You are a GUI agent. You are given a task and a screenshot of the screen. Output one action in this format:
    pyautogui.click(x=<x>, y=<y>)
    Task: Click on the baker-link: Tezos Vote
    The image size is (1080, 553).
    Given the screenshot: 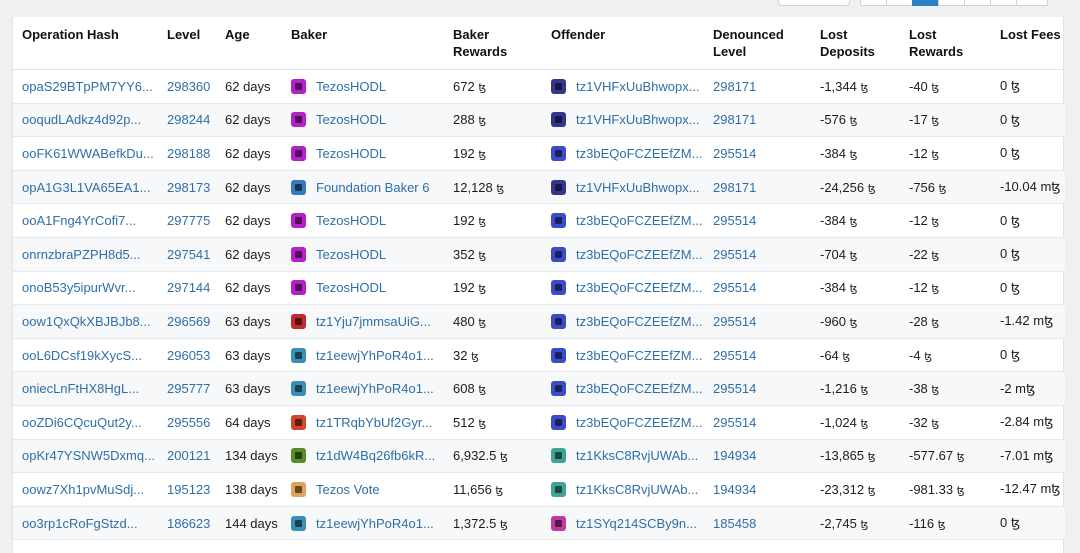 What is the action you would take?
    pyautogui.click(x=348, y=489)
    